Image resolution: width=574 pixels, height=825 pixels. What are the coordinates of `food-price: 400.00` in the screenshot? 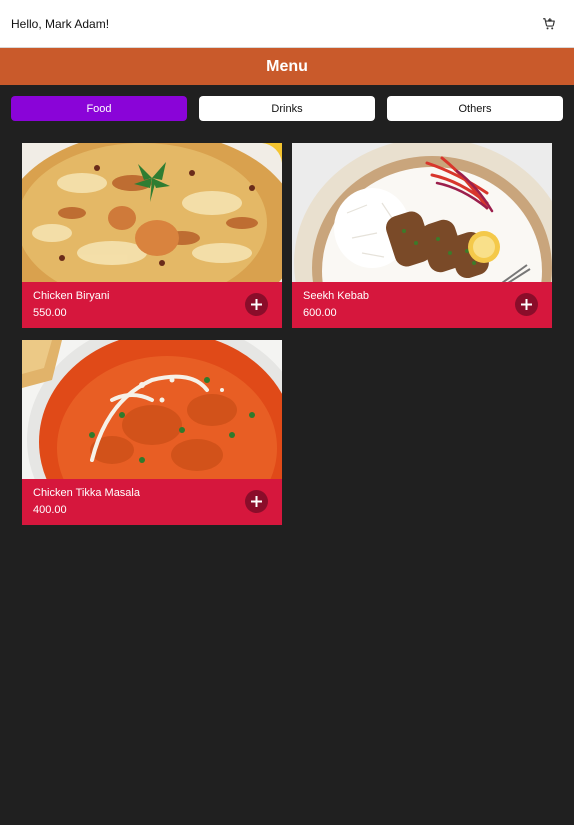 It's located at (50, 510).